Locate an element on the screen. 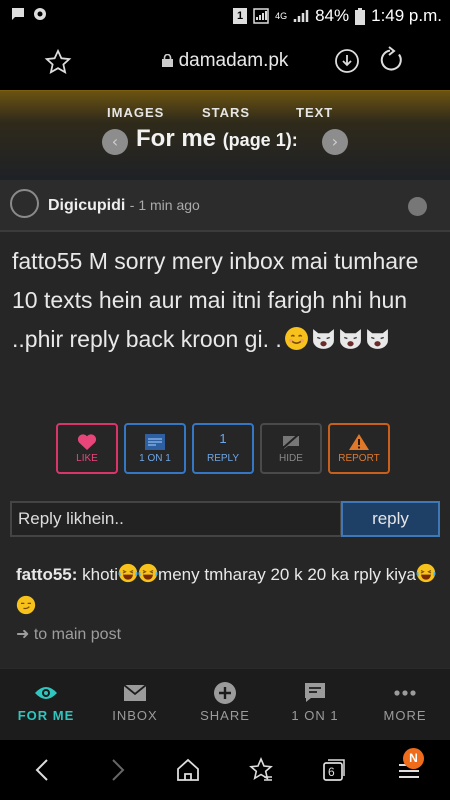 This screenshot has height=800, width=450. envelope-icon is located at coordinates (135, 692).